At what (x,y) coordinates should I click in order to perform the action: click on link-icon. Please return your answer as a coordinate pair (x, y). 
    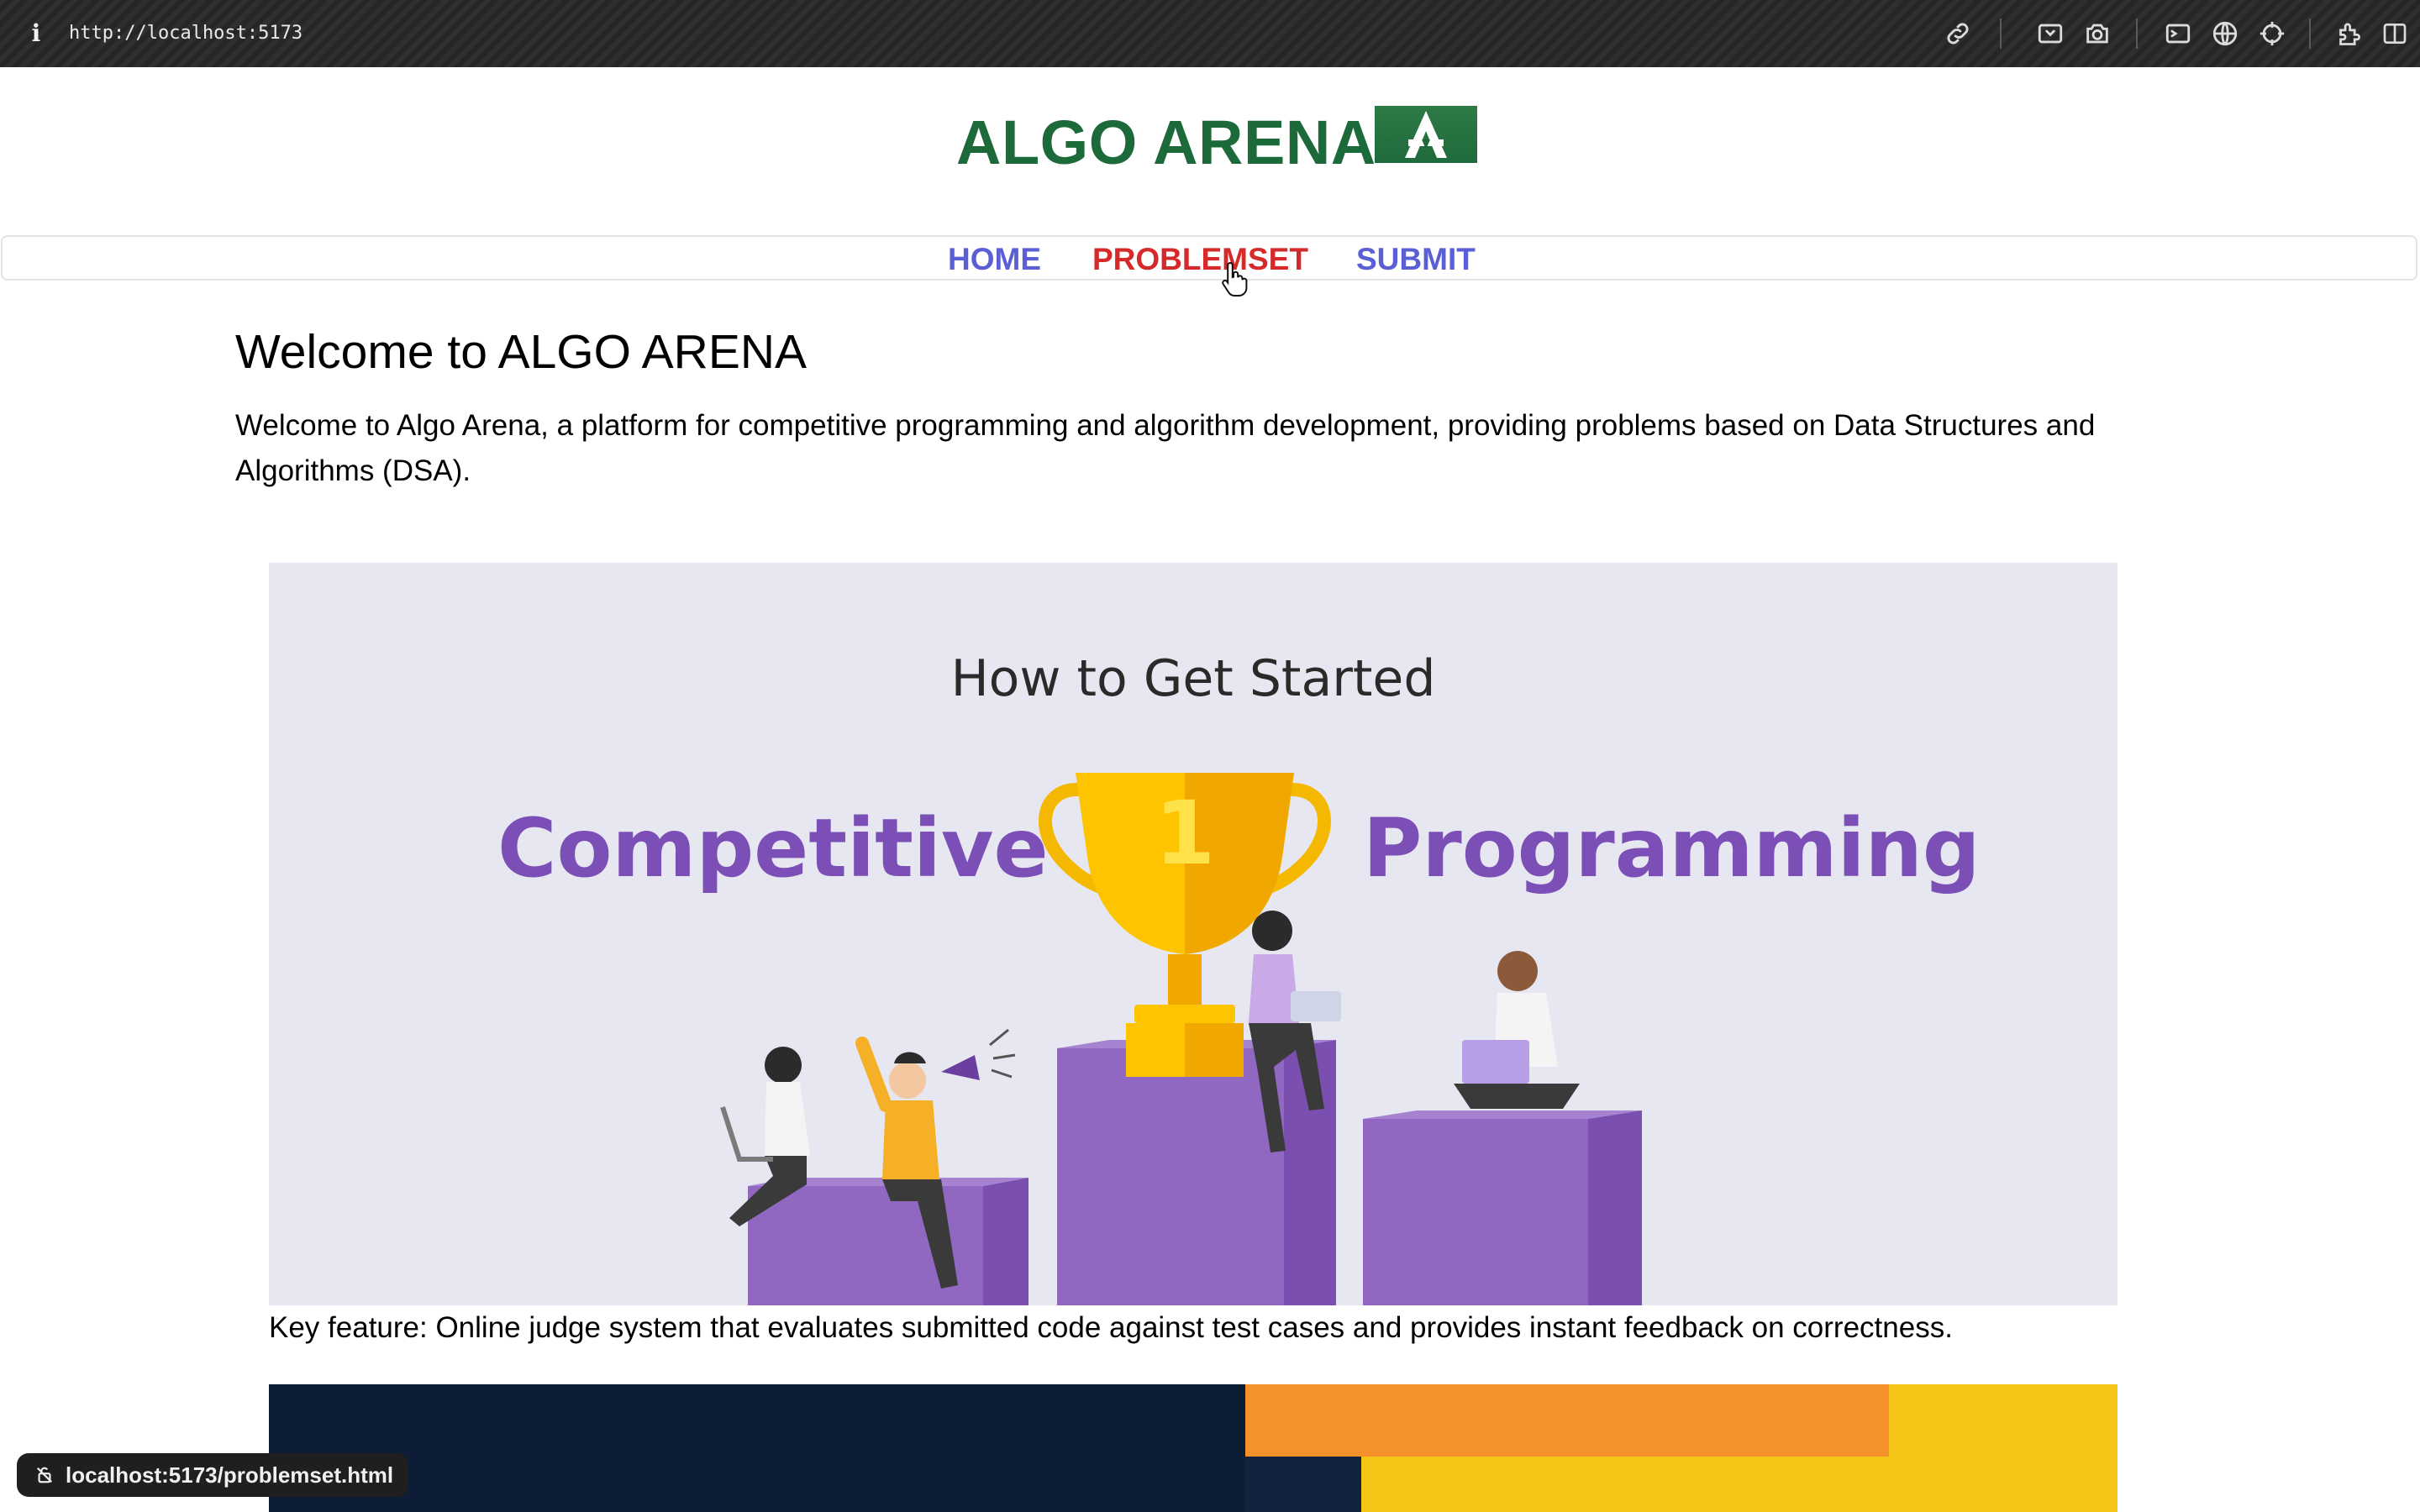
    Looking at the image, I should click on (1957, 33).